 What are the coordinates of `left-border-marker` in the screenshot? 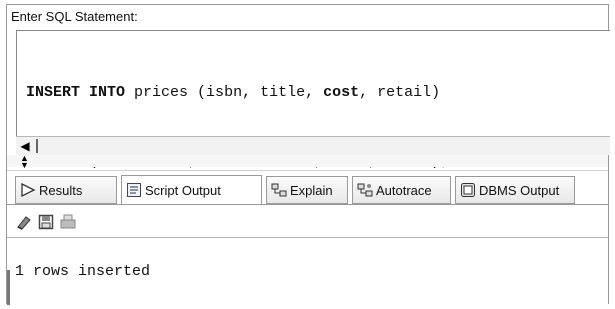 It's located at (8, 287).